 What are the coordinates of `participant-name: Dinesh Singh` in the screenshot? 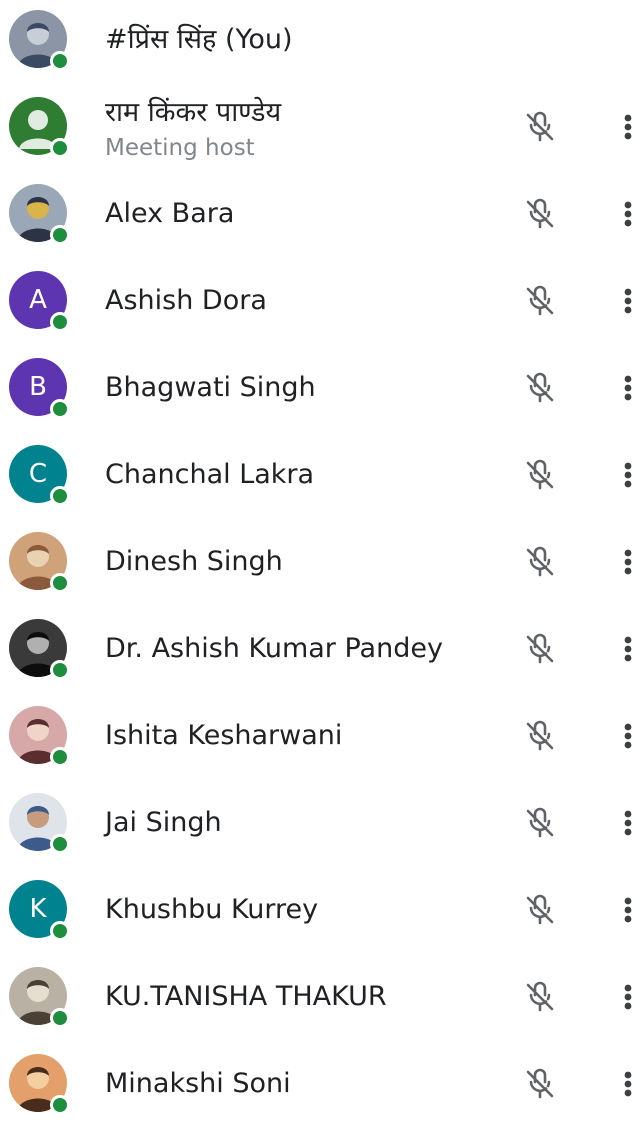 It's located at (194, 561).